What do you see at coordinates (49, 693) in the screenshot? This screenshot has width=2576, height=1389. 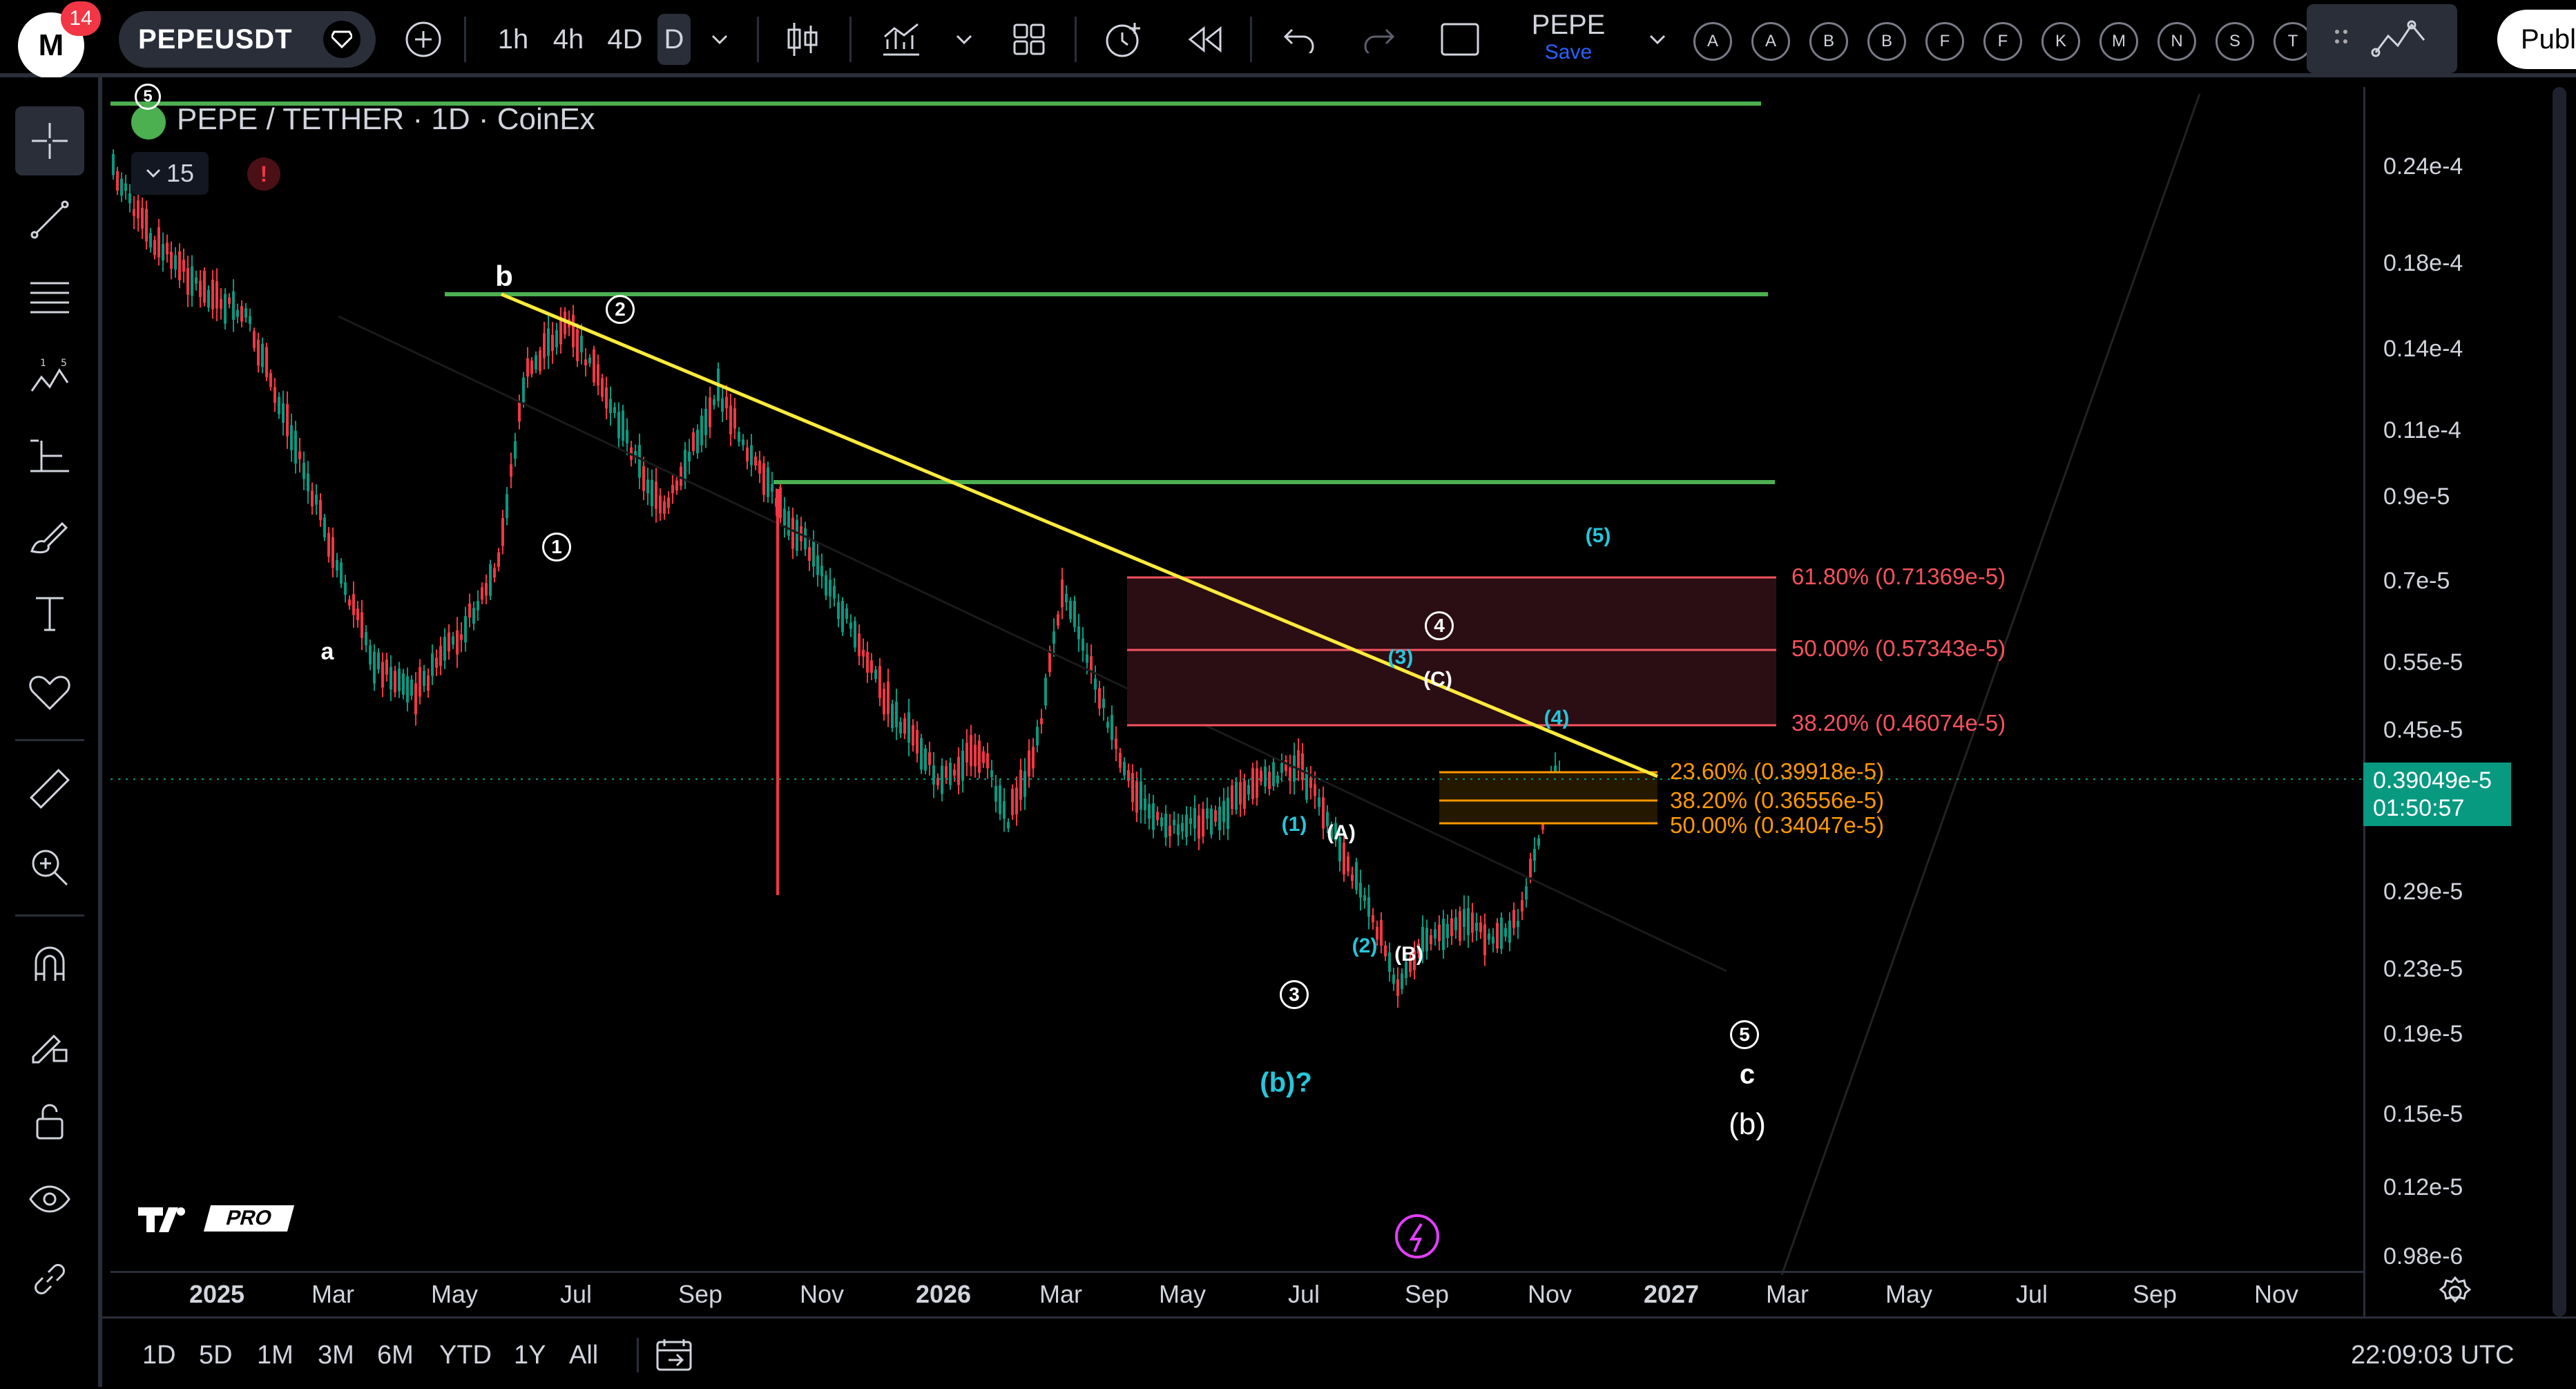 I see `heart-icon` at bounding box center [49, 693].